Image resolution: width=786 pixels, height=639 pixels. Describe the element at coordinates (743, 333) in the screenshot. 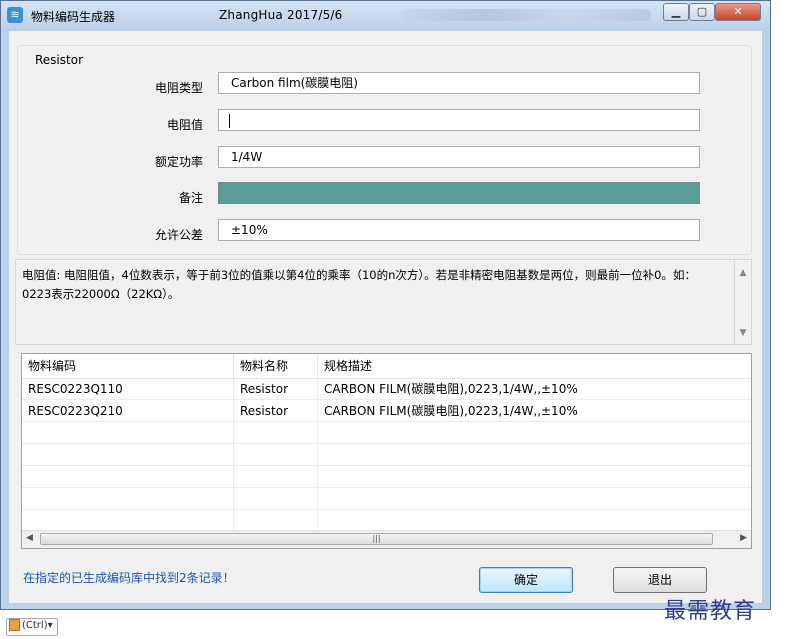

I see `scroll-down-icon: ▼` at that location.